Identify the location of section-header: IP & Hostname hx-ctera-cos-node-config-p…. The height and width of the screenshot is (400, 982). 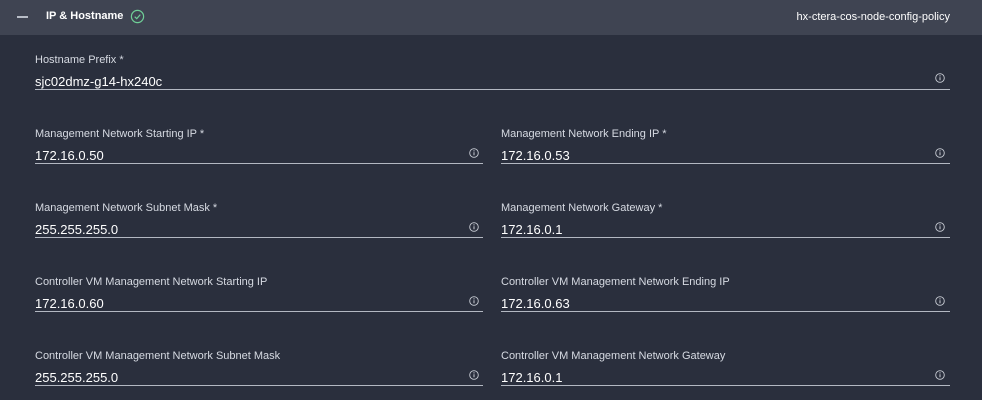
(491, 17).